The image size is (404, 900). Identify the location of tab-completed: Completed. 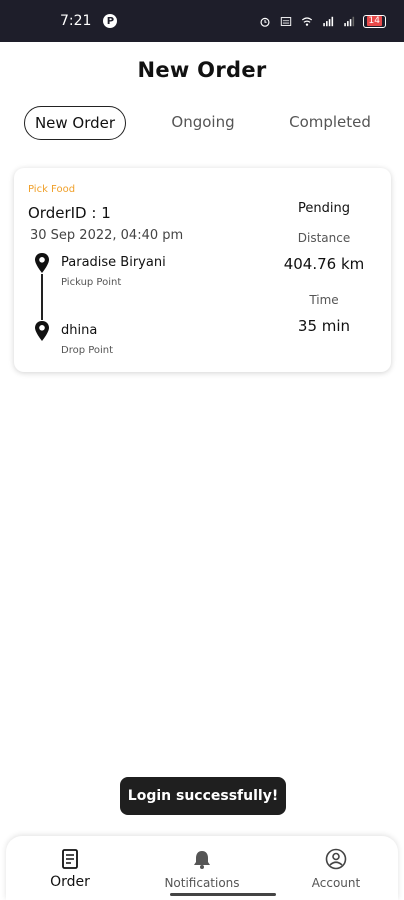
(330, 123).